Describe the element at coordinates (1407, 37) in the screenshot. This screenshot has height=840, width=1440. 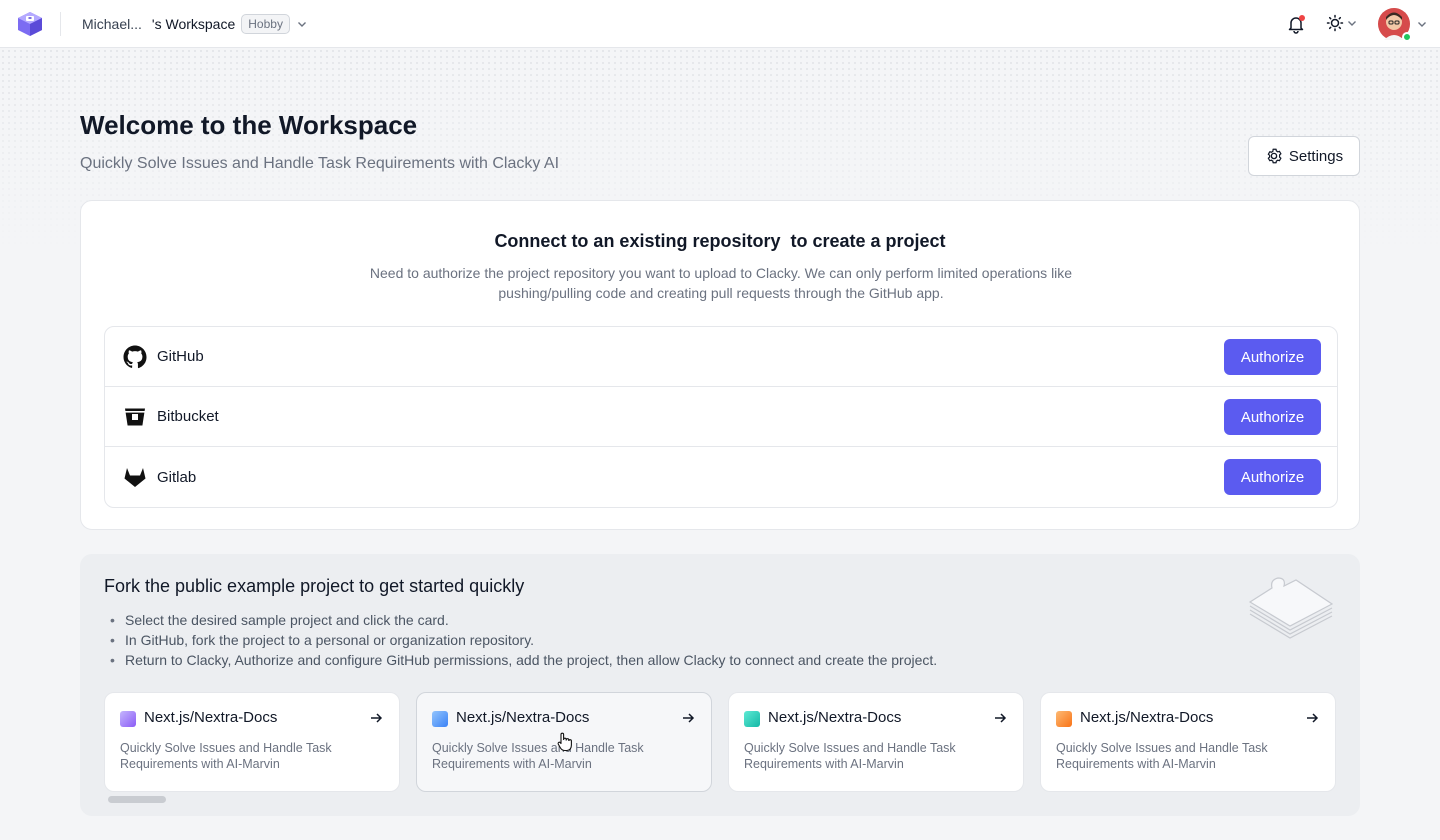
I see `online-status-dot` at that location.